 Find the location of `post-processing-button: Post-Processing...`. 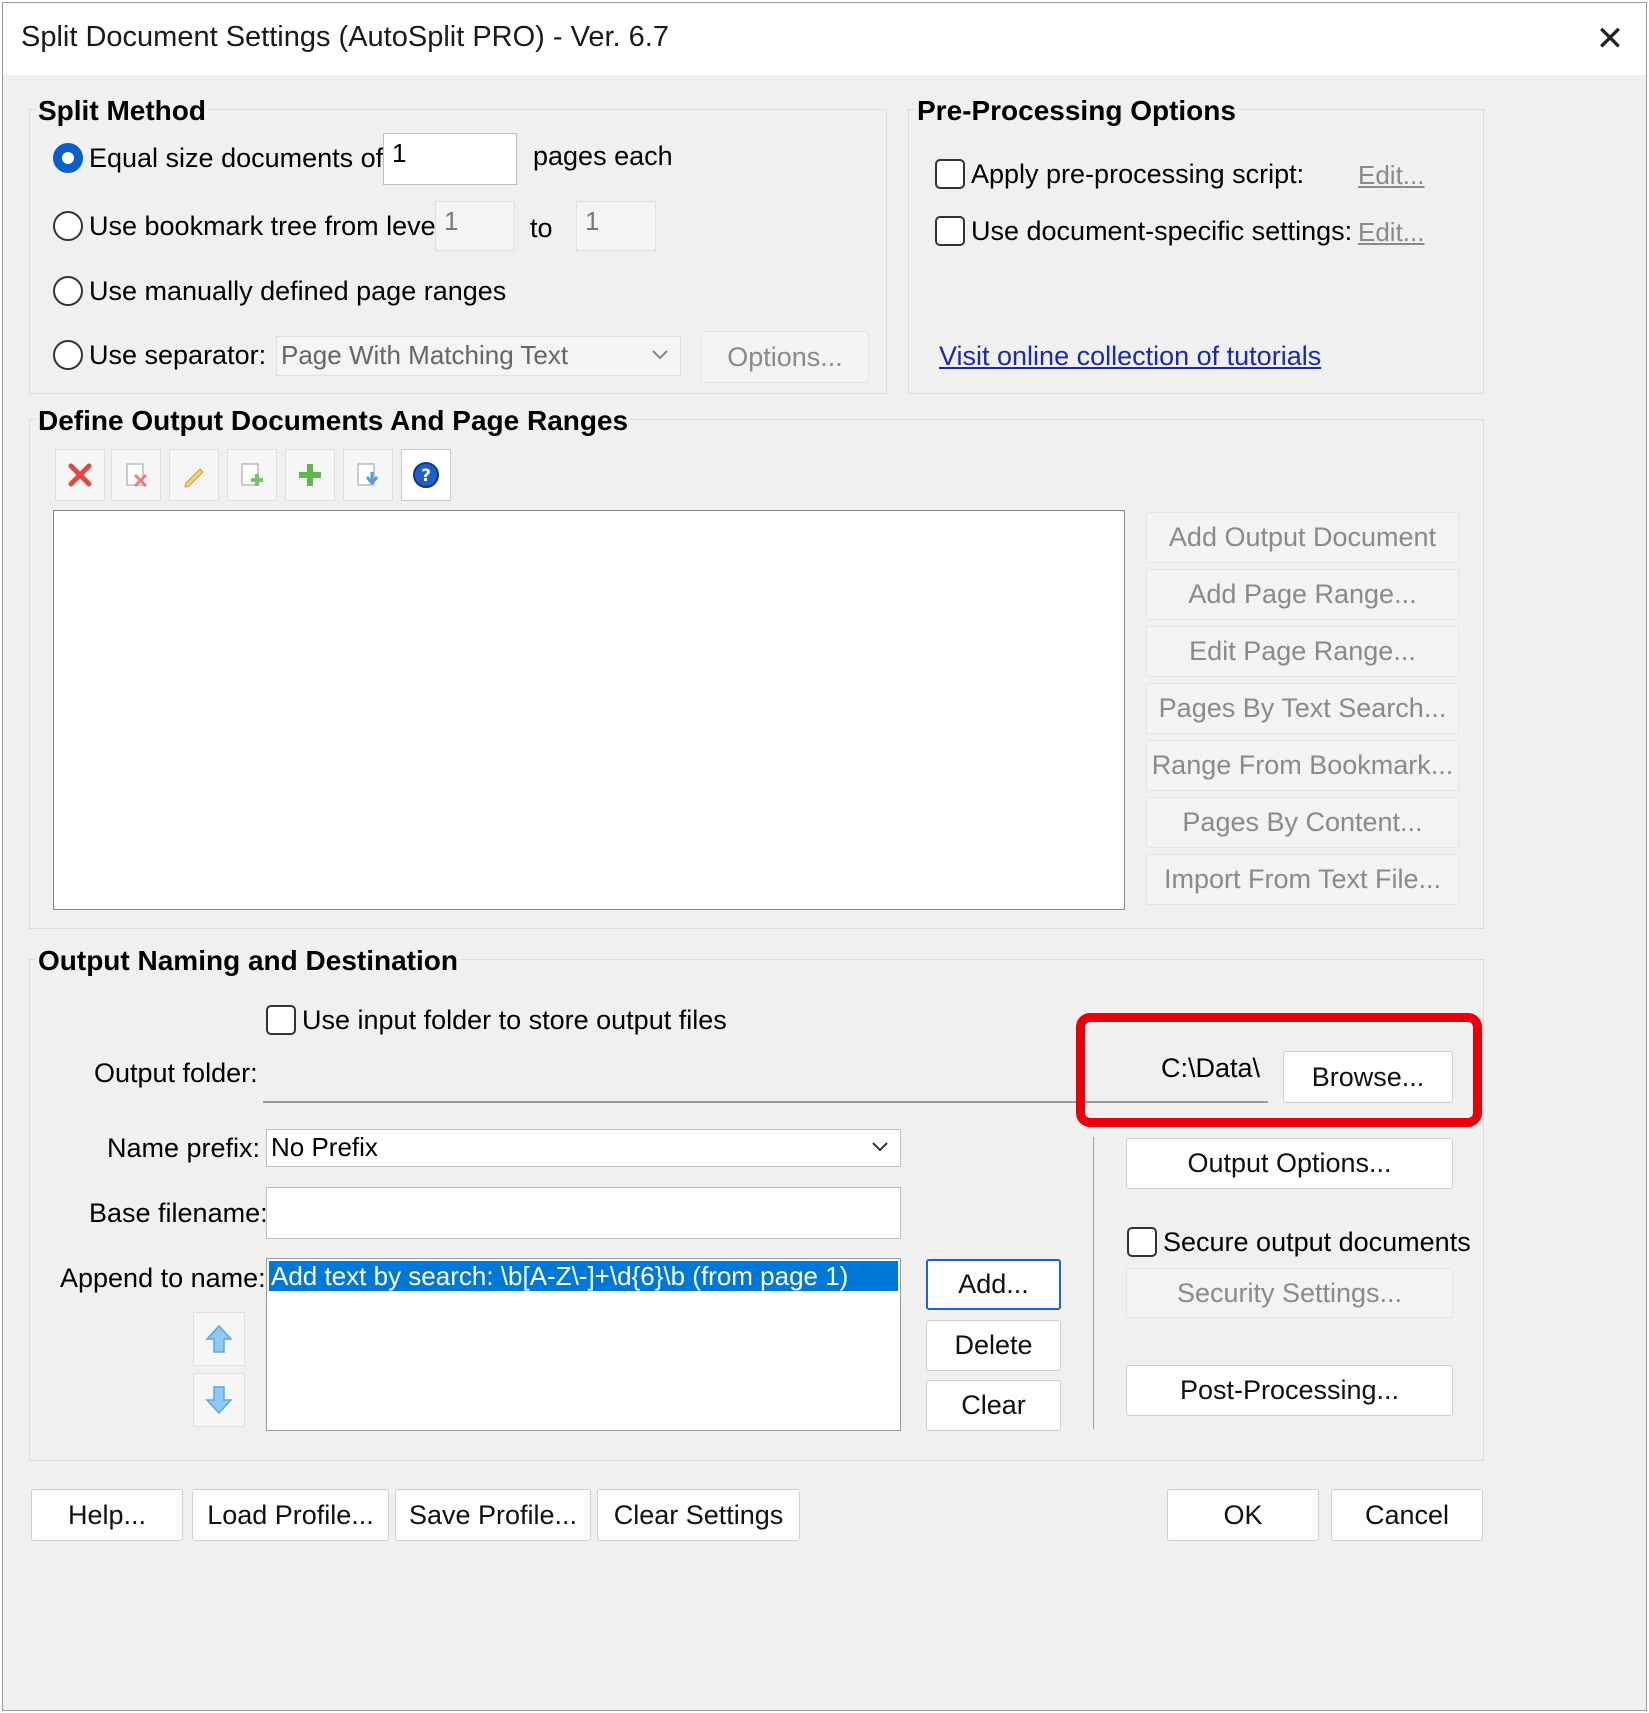

post-processing-button: Post-Processing... is located at coordinates (1289, 1390).